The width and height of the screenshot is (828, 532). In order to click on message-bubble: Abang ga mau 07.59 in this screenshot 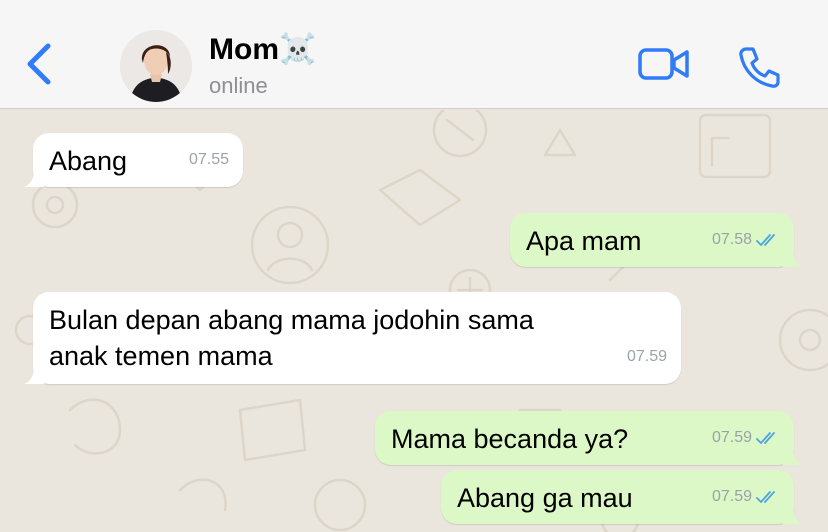, I will do `click(622, 497)`.